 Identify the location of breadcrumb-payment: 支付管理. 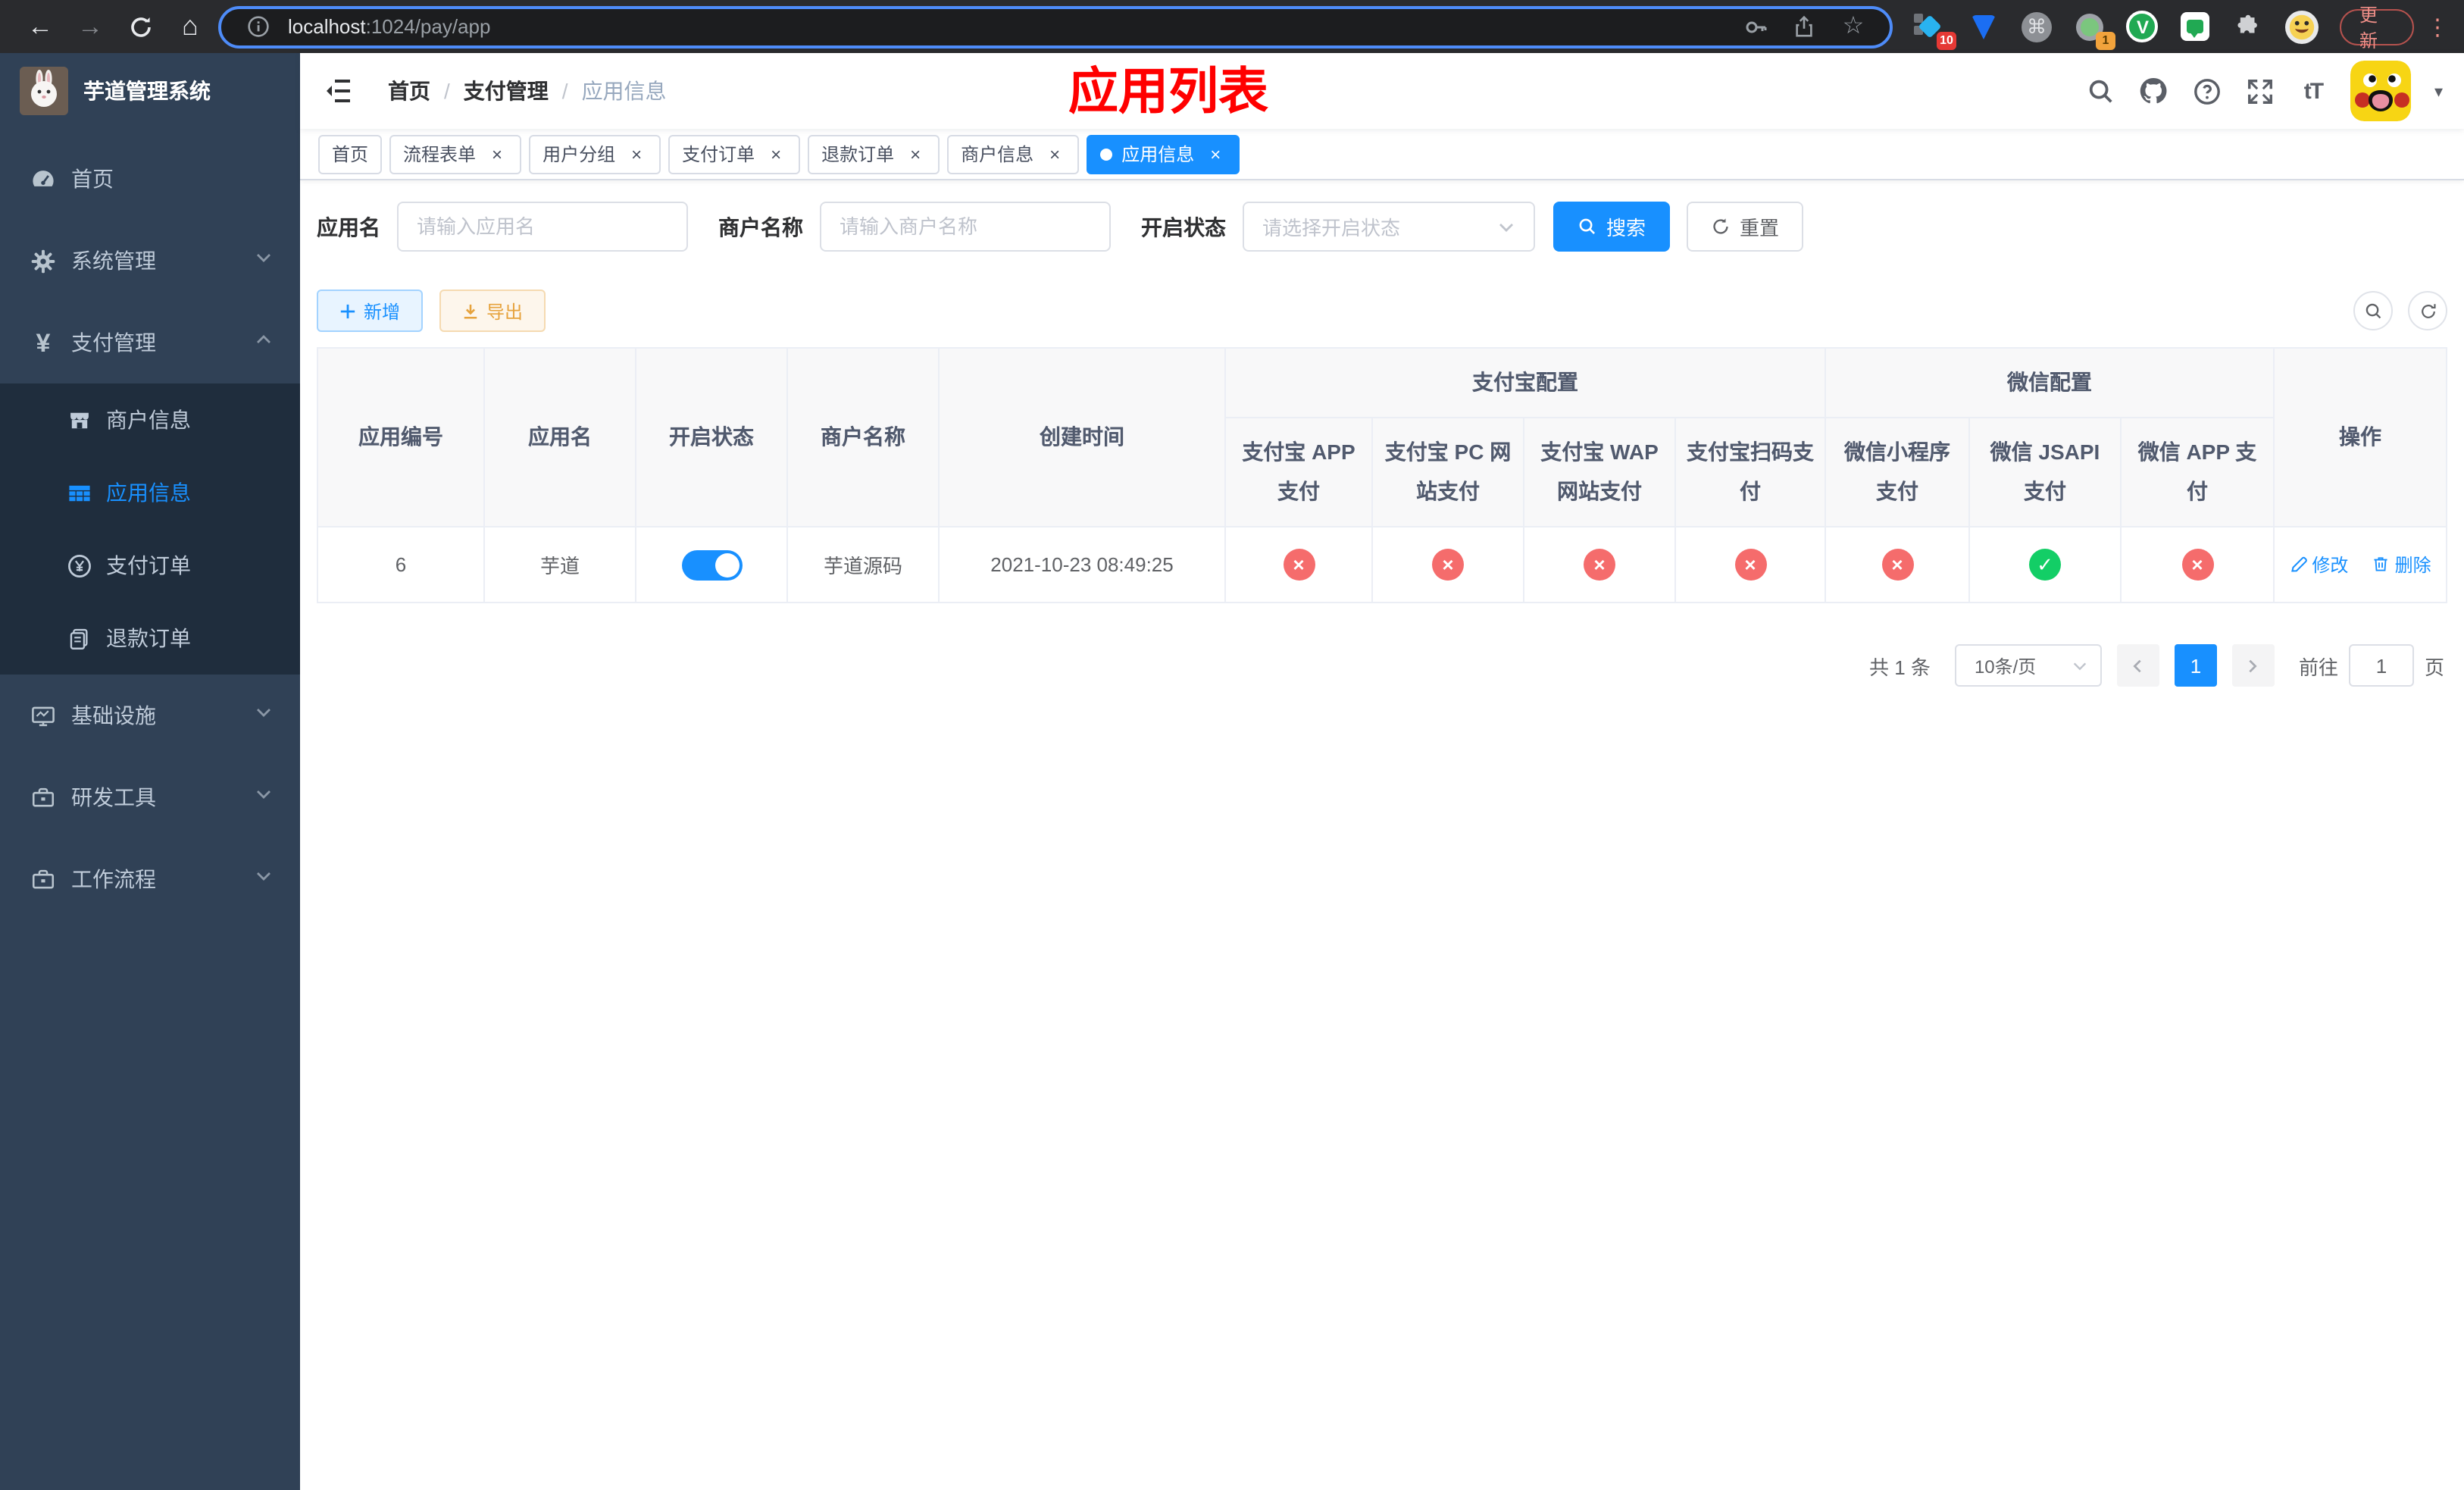
(506, 91).